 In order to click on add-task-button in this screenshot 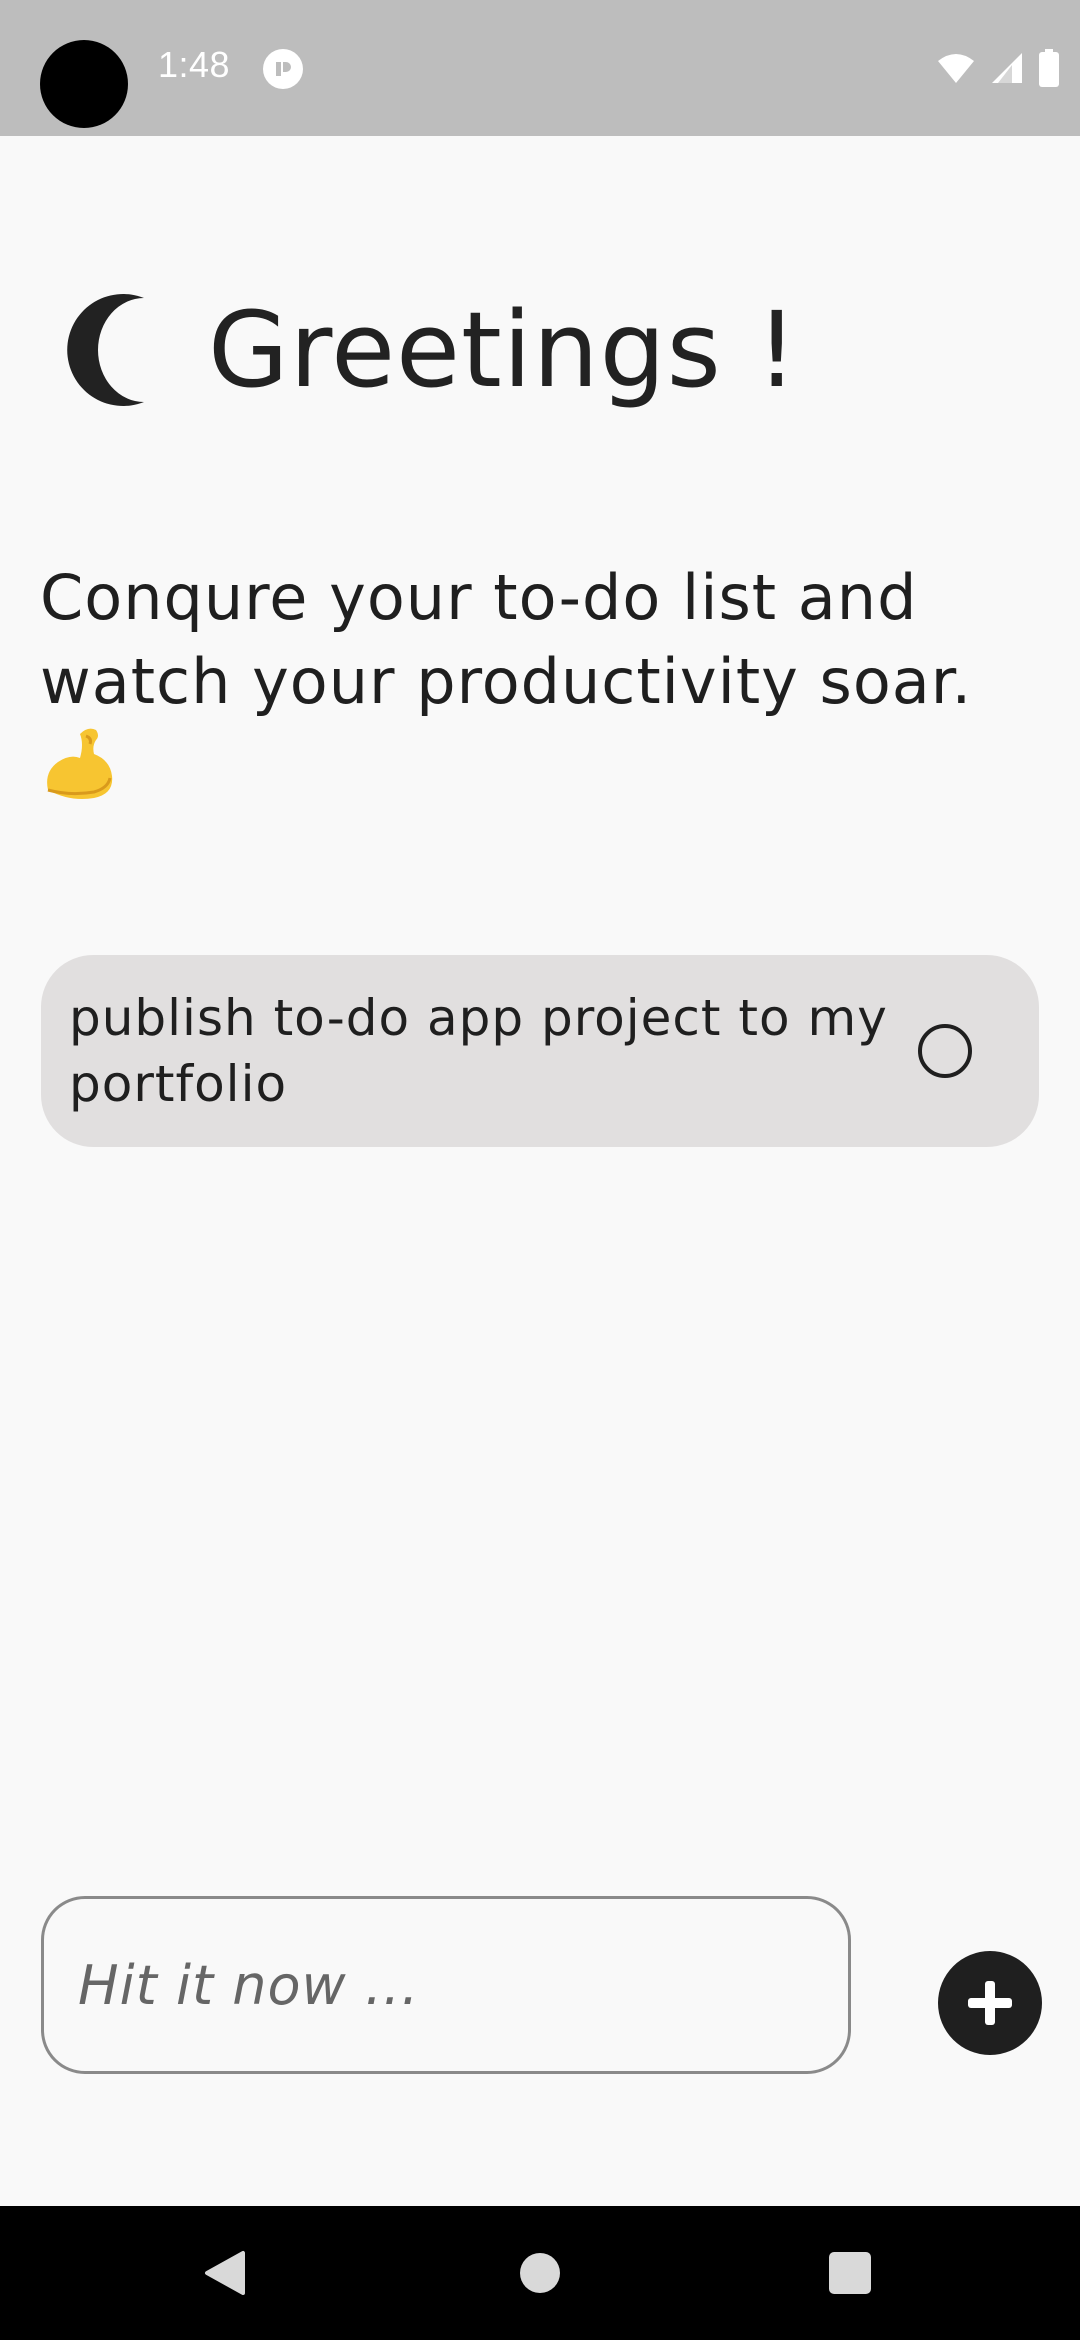, I will do `click(990, 2003)`.